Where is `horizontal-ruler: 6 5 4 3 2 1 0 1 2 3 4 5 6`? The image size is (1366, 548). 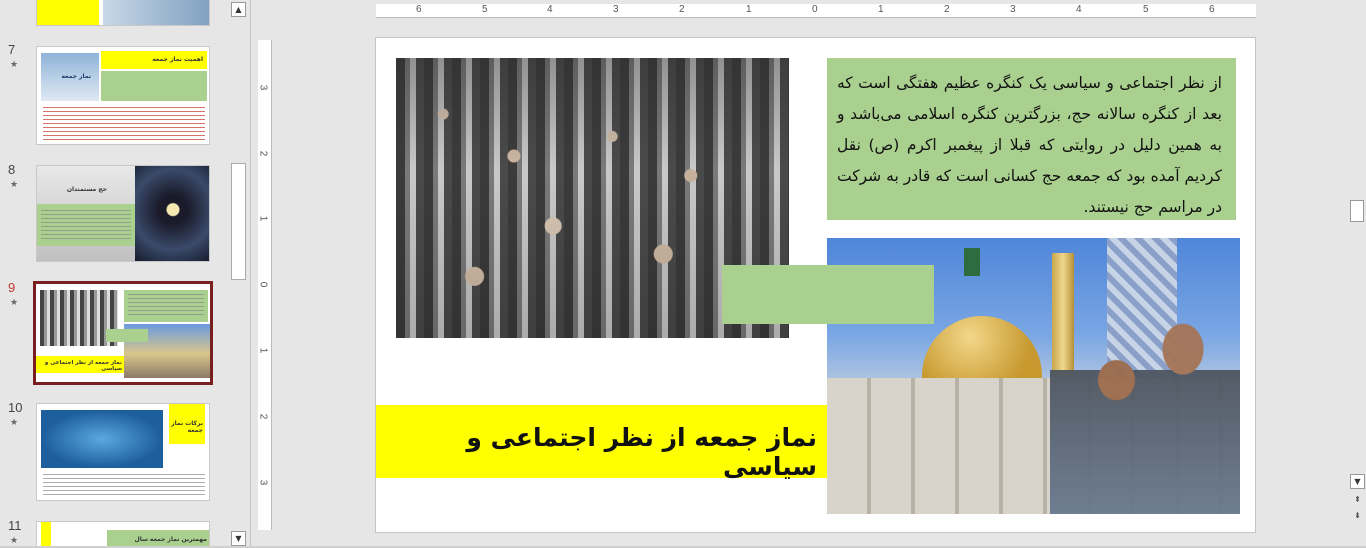
horizontal-ruler: 6 5 4 3 2 1 0 1 2 3 4 5 6 is located at coordinates (816, 11).